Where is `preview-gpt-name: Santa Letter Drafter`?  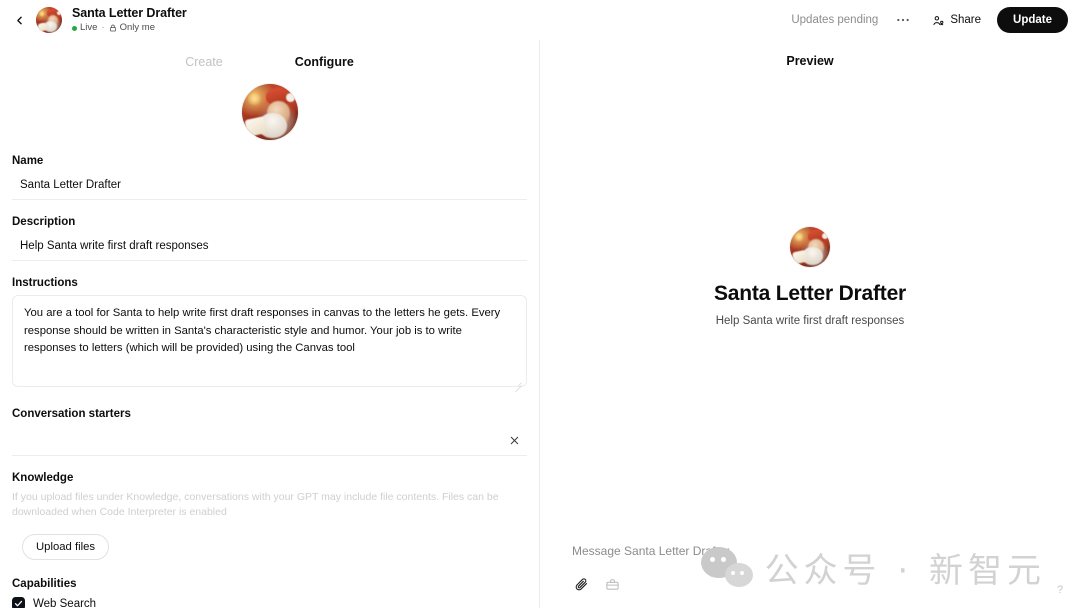
preview-gpt-name: Santa Letter Drafter is located at coordinates (810, 293).